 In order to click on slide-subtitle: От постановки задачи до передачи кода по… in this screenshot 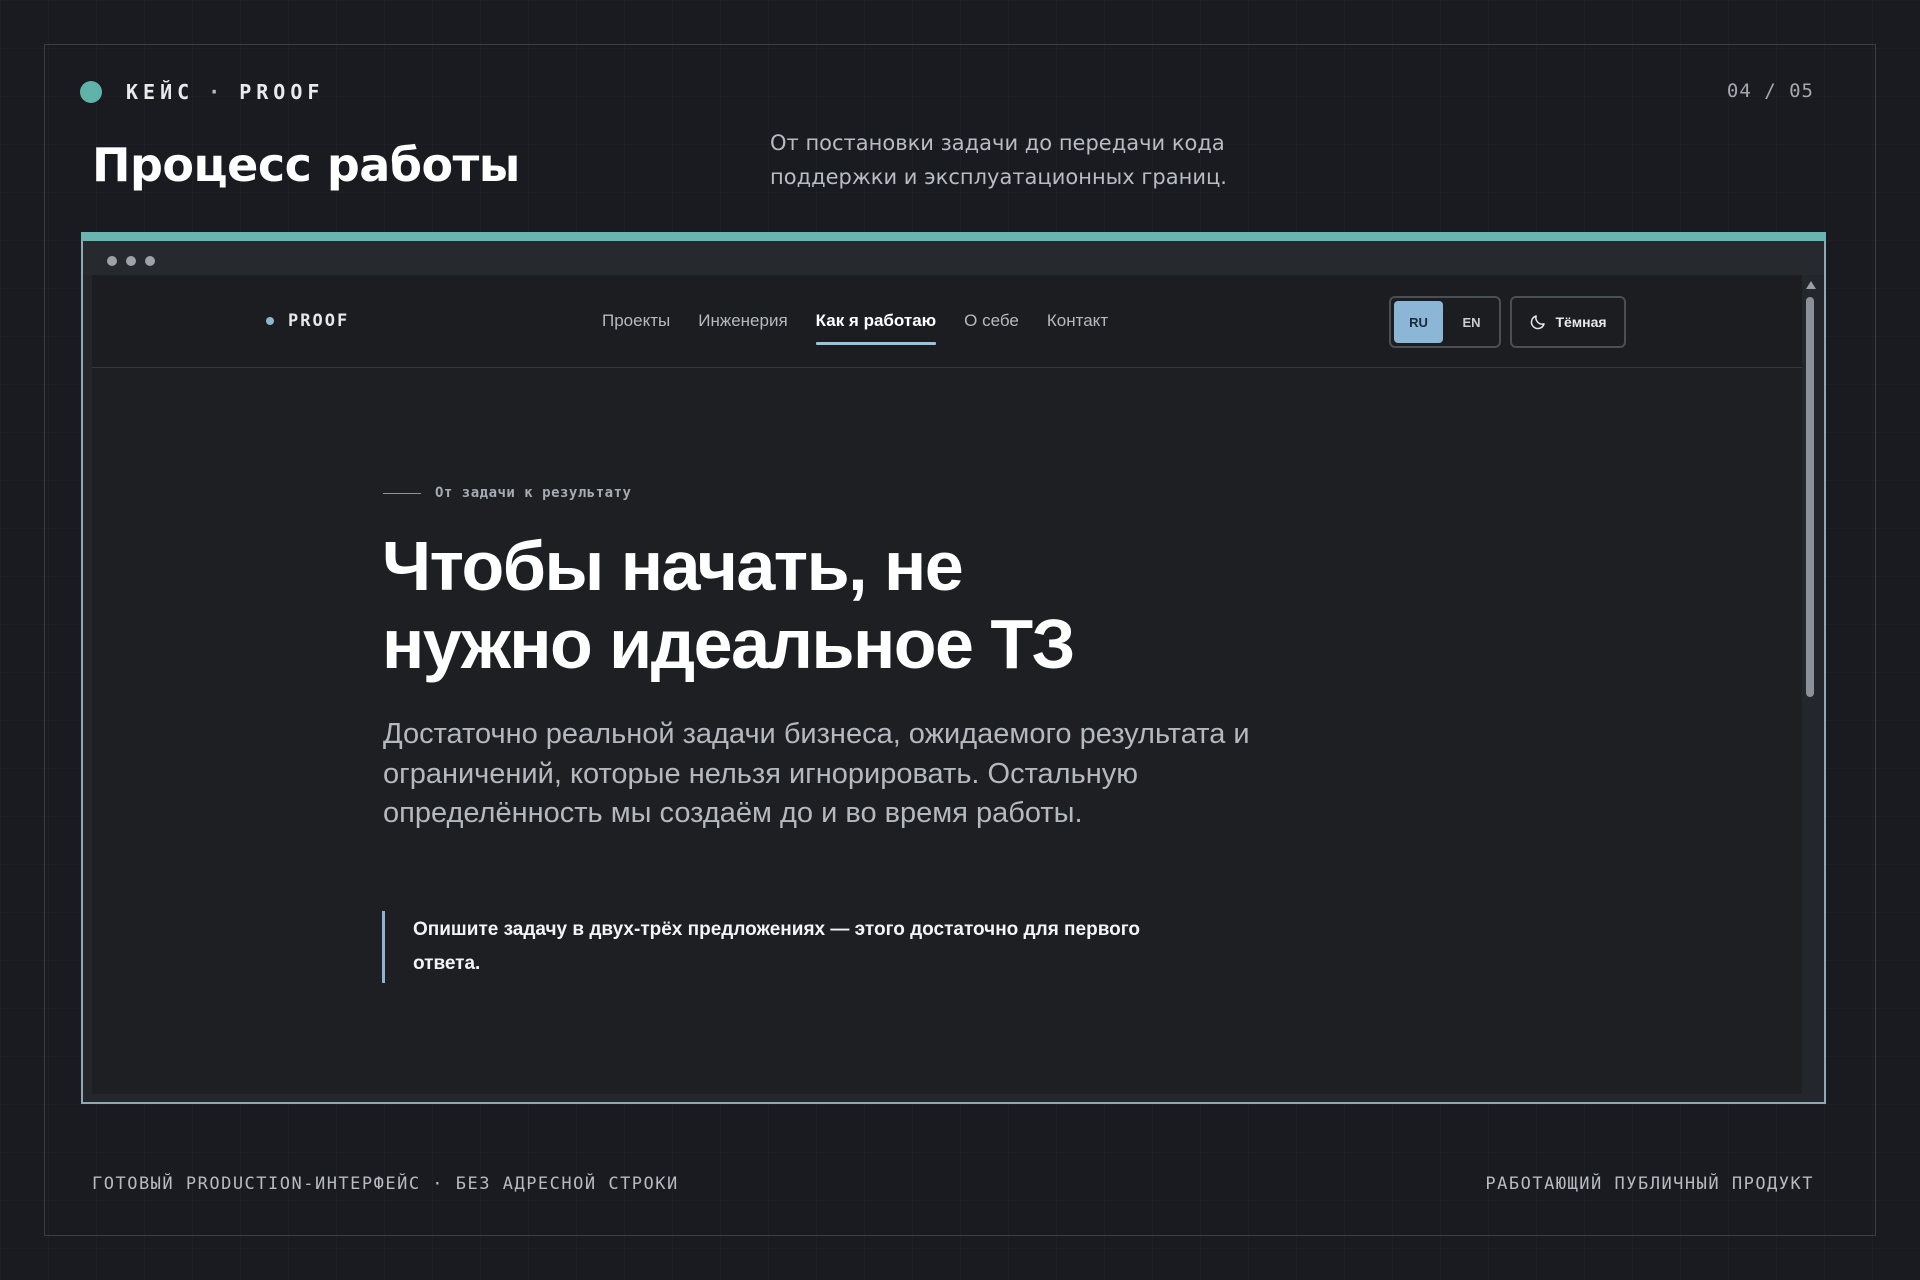, I will do `click(998, 160)`.